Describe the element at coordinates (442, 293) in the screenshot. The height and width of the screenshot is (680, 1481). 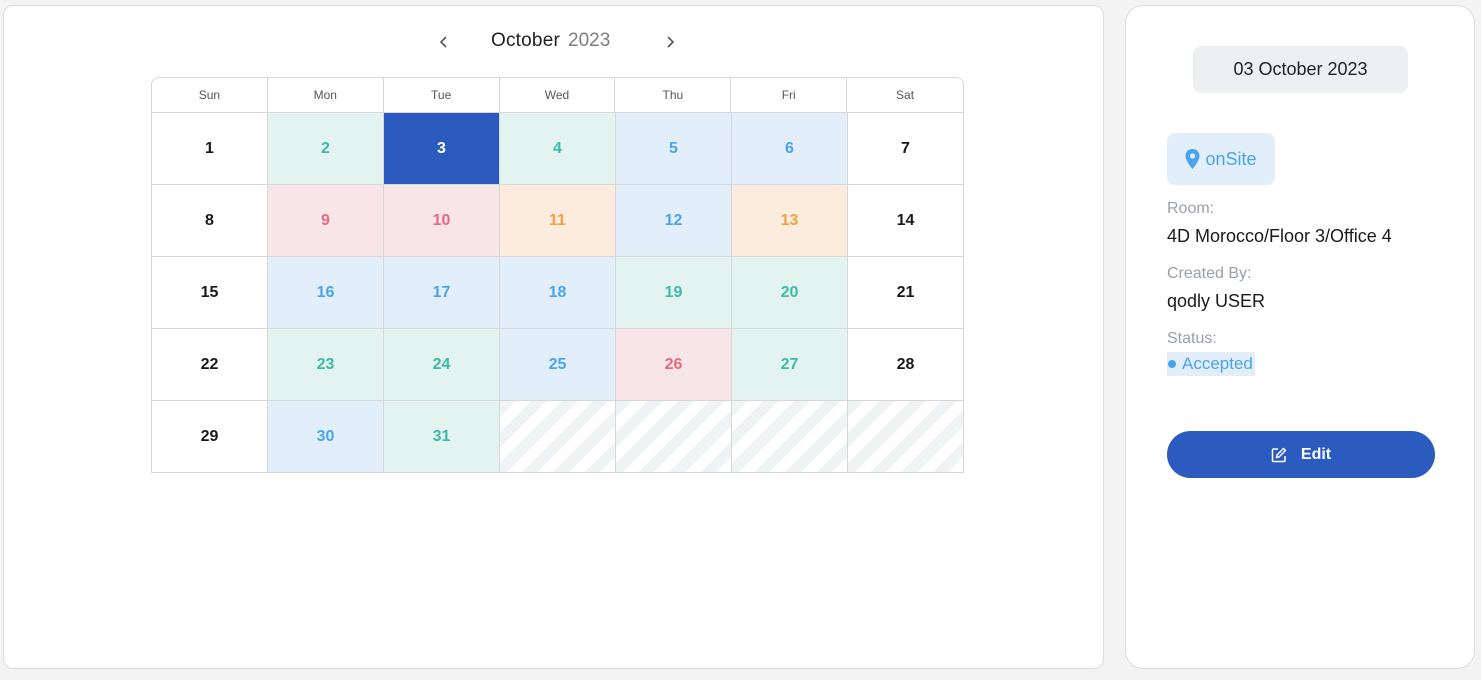
I see `day-cell: 17` at that location.